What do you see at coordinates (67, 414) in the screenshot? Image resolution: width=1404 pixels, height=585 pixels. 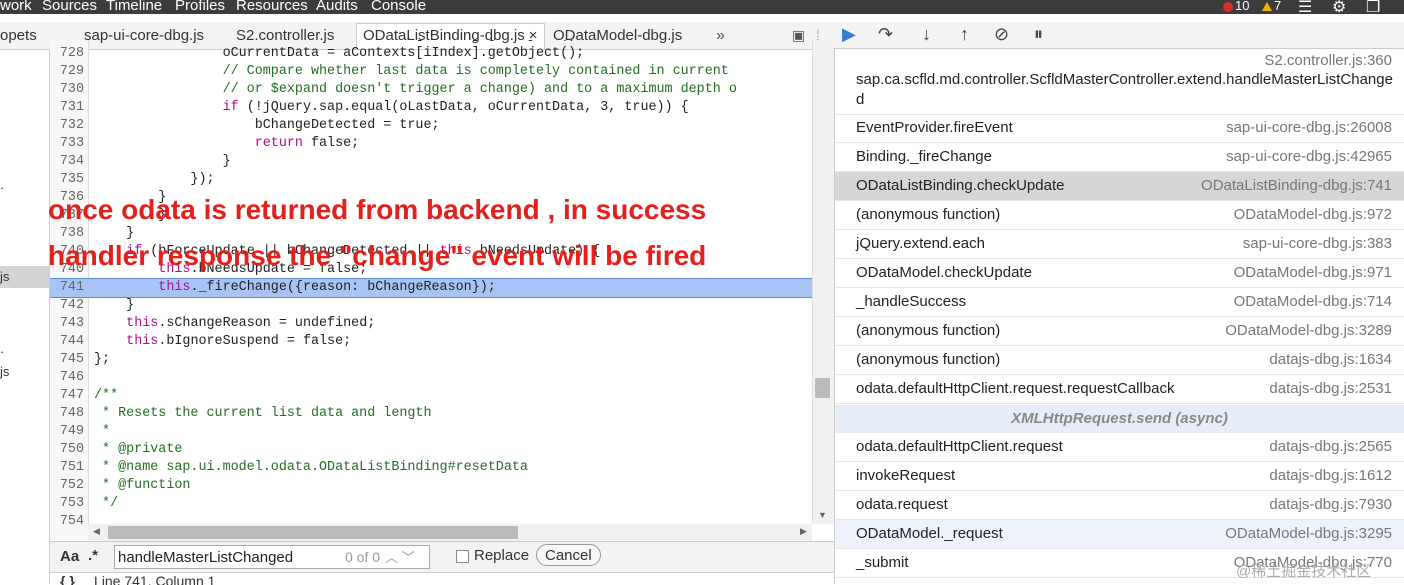 I see `line-number: 748` at bounding box center [67, 414].